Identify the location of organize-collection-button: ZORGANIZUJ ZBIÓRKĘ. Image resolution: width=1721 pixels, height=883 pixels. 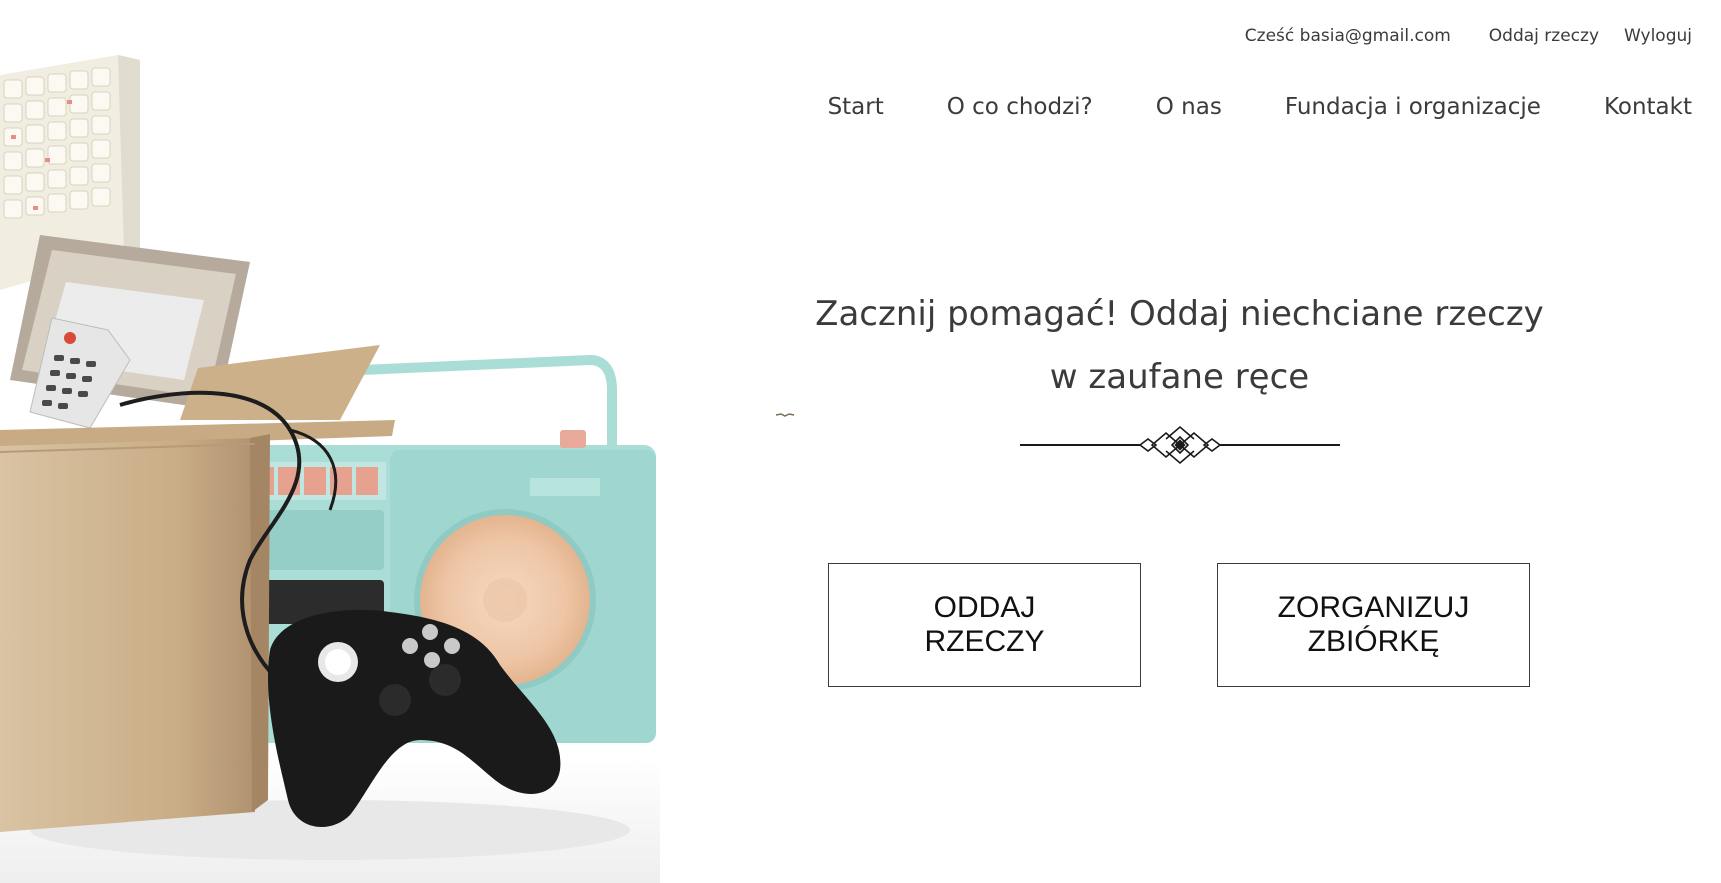
(1373, 625).